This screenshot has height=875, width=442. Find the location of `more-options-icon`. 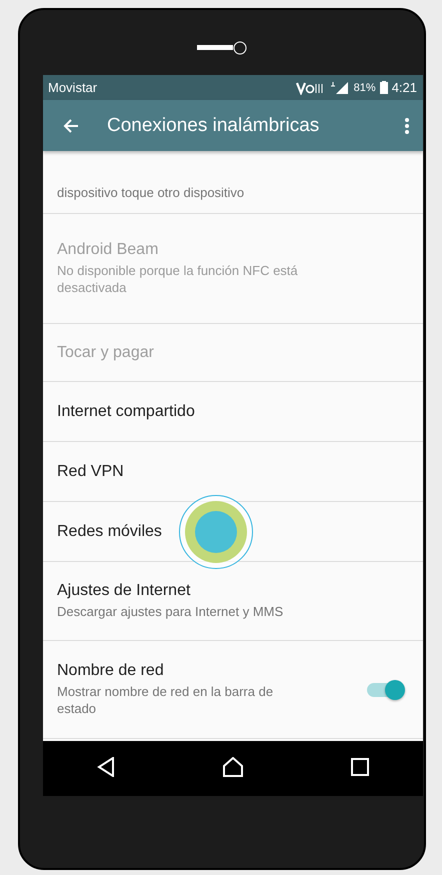

more-options-icon is located at coordinates (407, 126).